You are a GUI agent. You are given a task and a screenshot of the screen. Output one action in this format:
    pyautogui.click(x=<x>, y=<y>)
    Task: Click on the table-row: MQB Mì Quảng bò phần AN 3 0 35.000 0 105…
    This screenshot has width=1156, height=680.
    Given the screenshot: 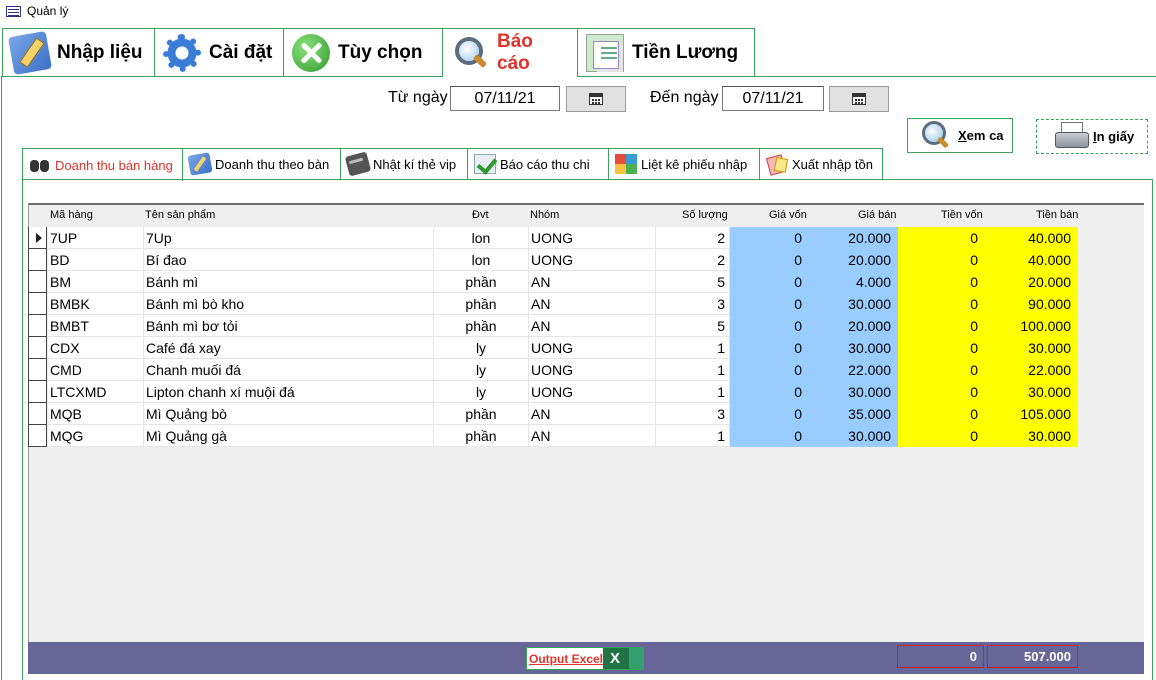 What is the action you would take?
    pyautogui.click(x=553, y=414)
    